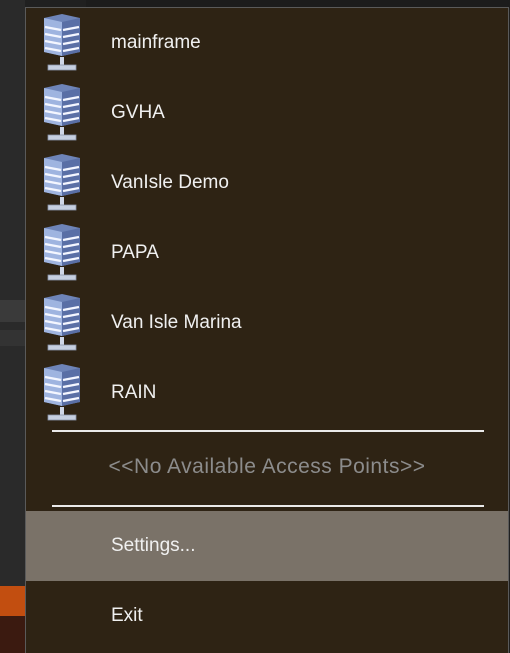  Describe the element at coordinates (12, 326) in the screenshot. I see `background-window` at that location.